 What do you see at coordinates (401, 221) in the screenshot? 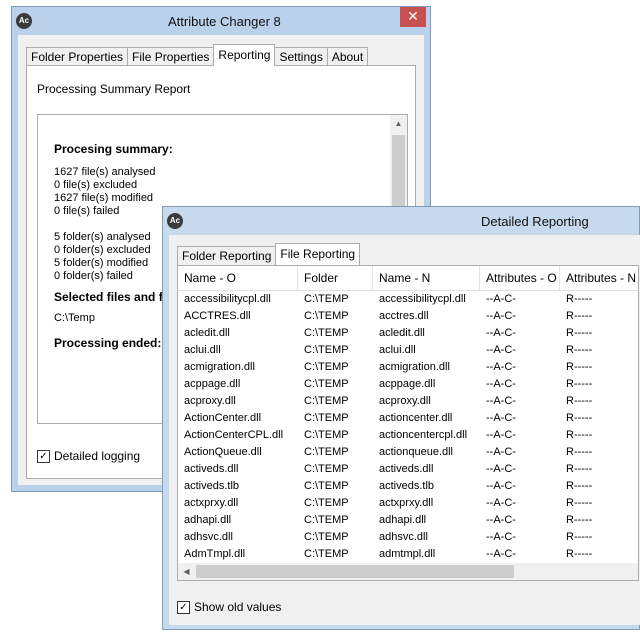
I see `detail-titlebar: Ac Detailed Reporting` at bounding box center [401, 221].